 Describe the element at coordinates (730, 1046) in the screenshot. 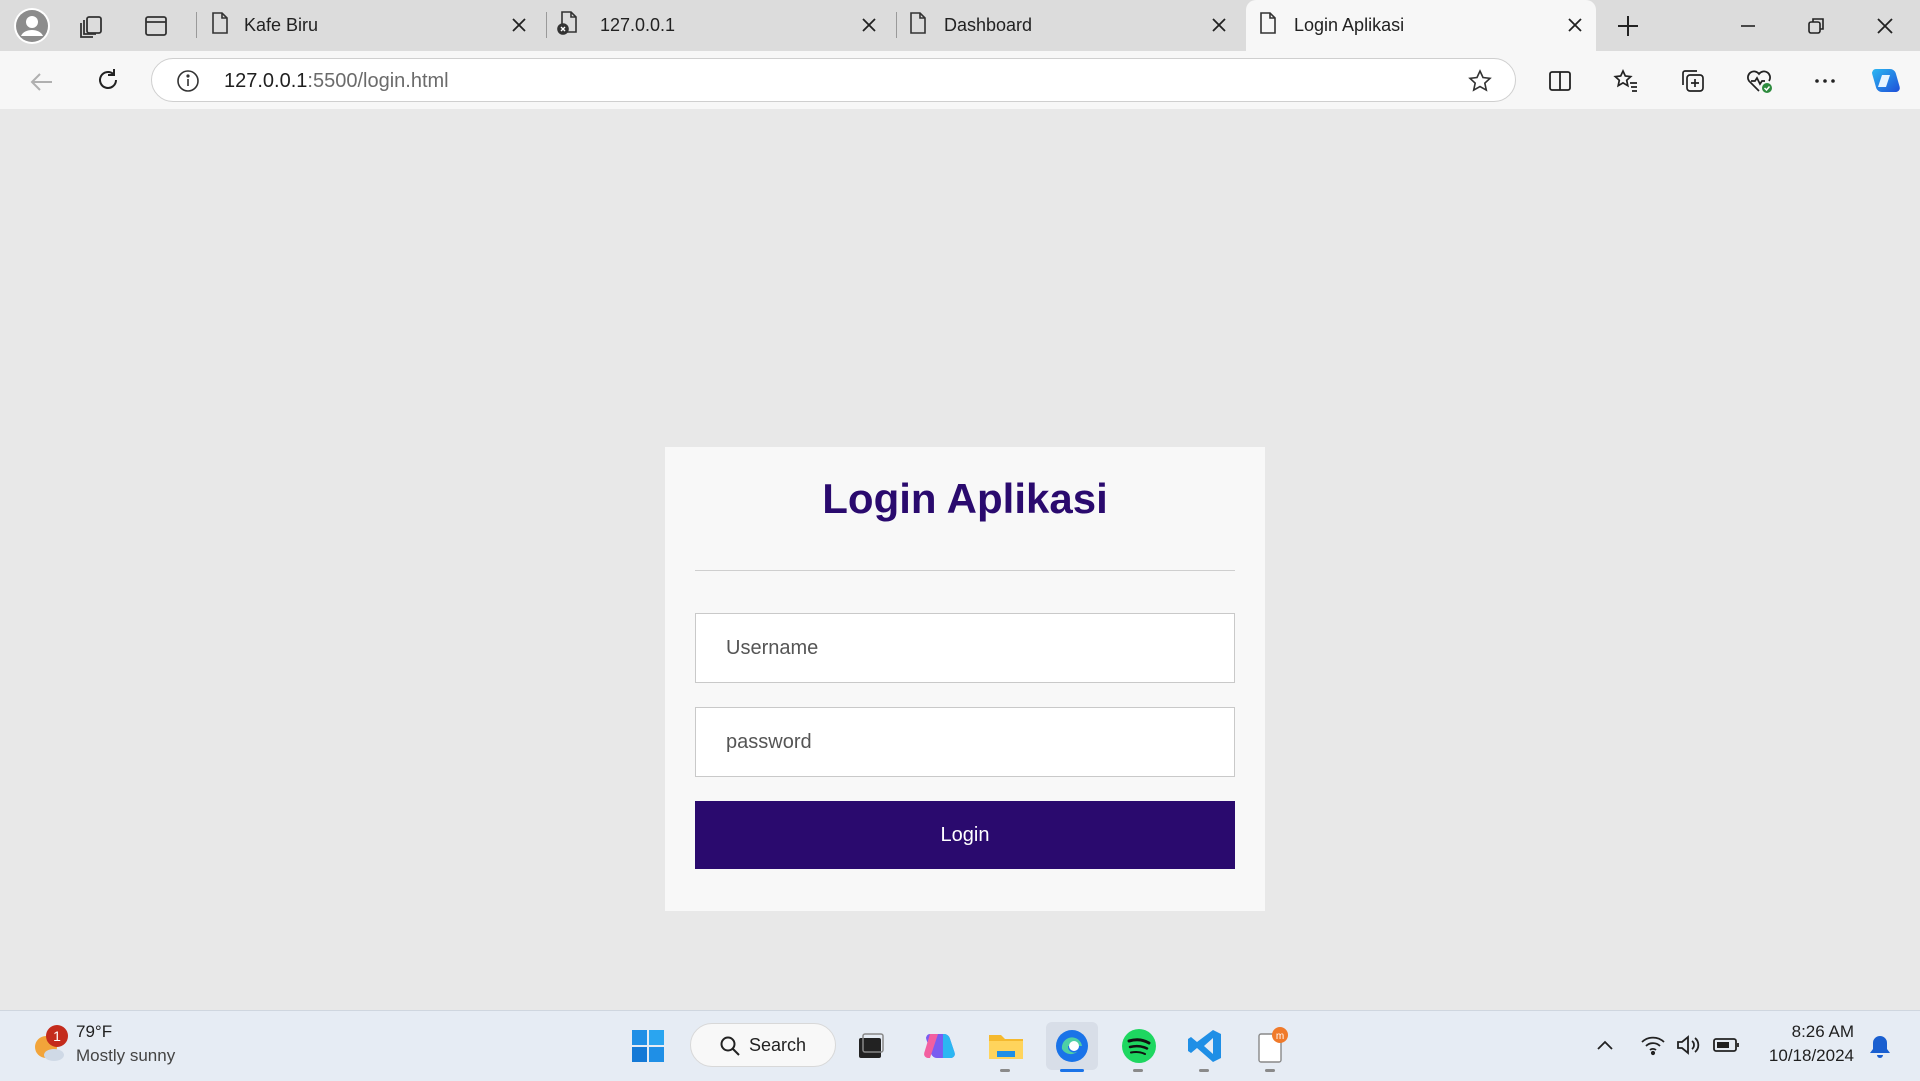

I see `search-icon` at that location.